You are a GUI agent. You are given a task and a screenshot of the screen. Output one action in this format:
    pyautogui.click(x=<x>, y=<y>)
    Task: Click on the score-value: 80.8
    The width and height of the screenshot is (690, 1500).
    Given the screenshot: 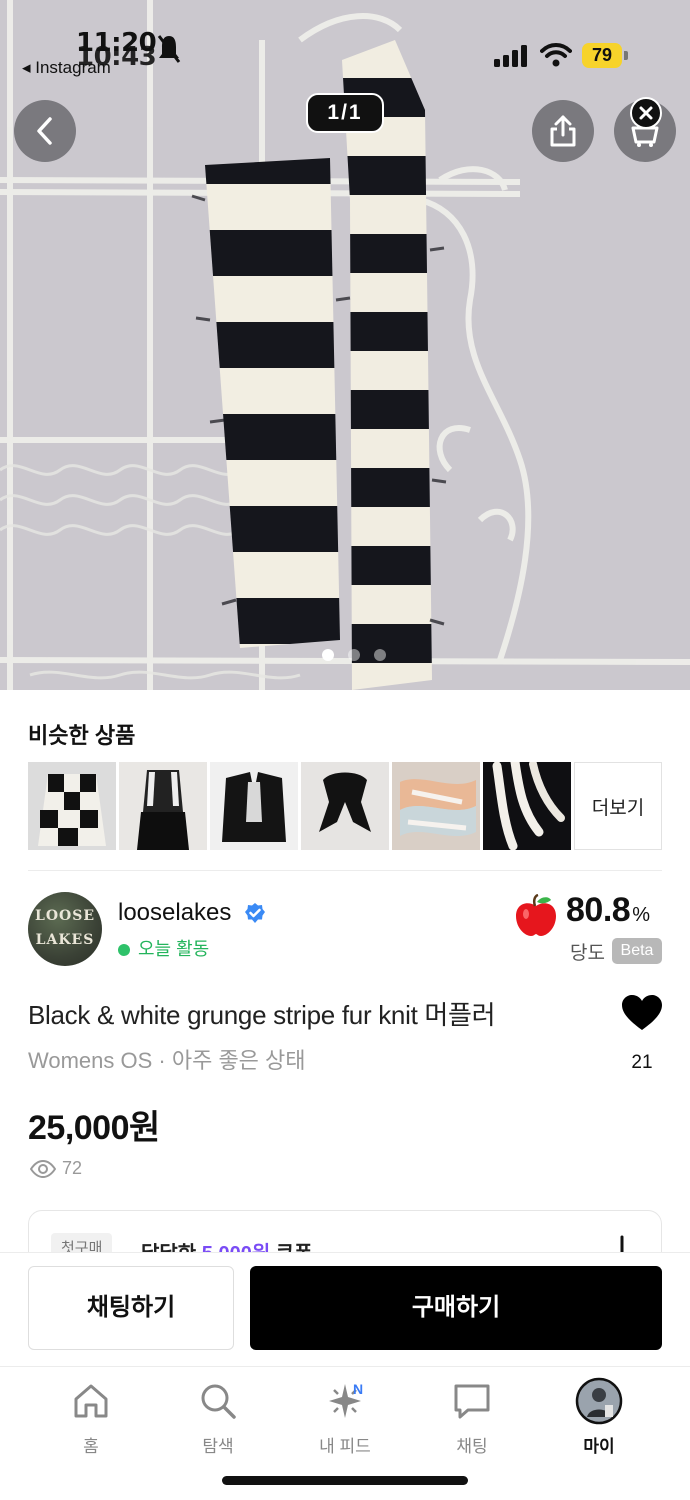 What is the action you would take?
    pyautogui.click(x=598, y=910)
    